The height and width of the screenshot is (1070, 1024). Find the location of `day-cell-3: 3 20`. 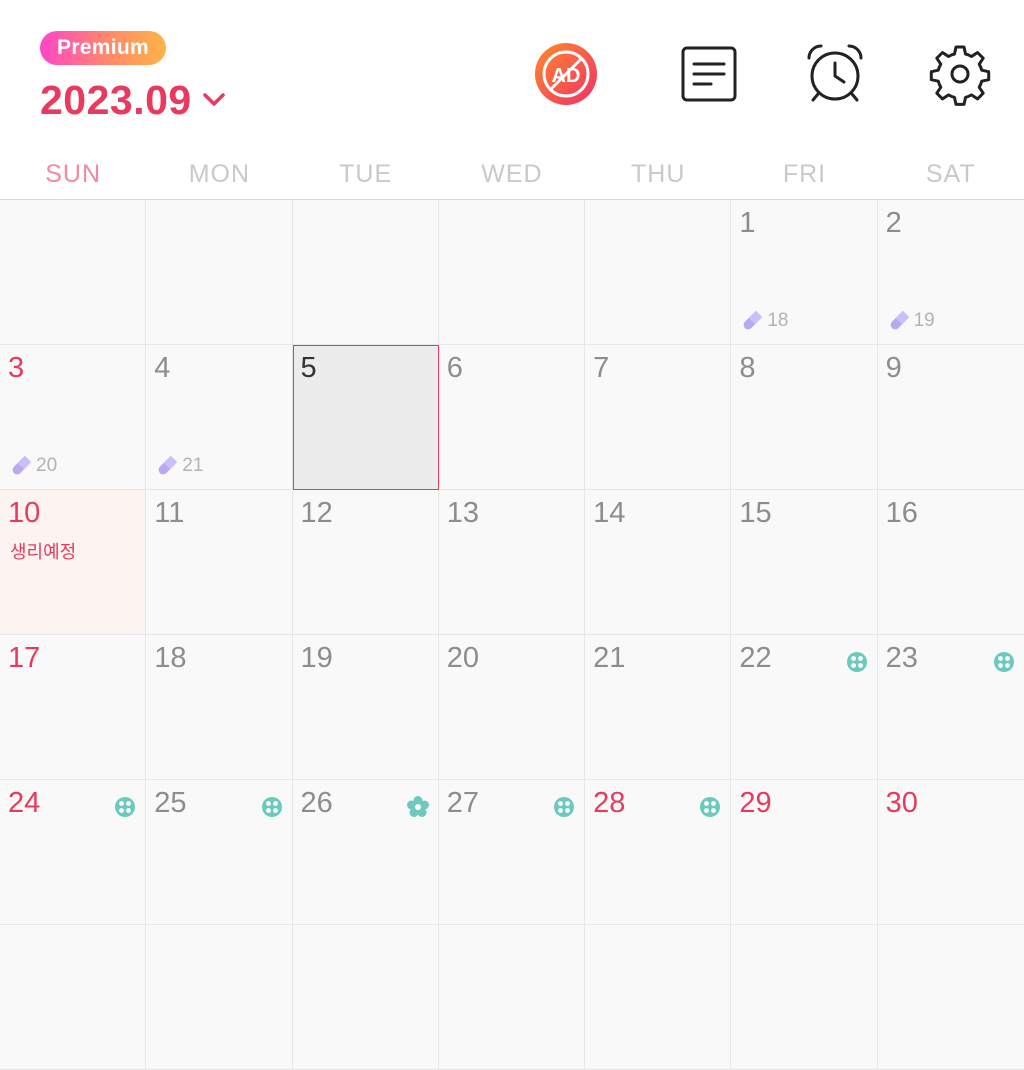

day-cell-3: 3 20 is located at coordinates (73, 417).